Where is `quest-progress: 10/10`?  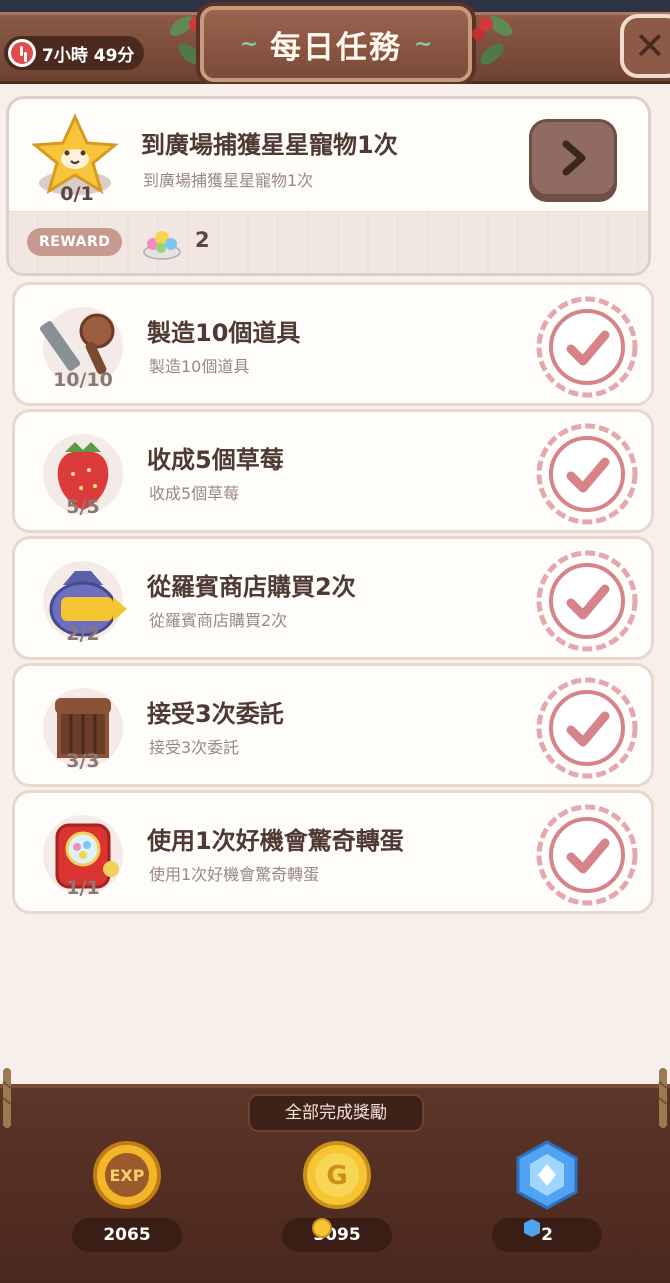
quest-progress: 10/10 is located at coordinates (83, 380).